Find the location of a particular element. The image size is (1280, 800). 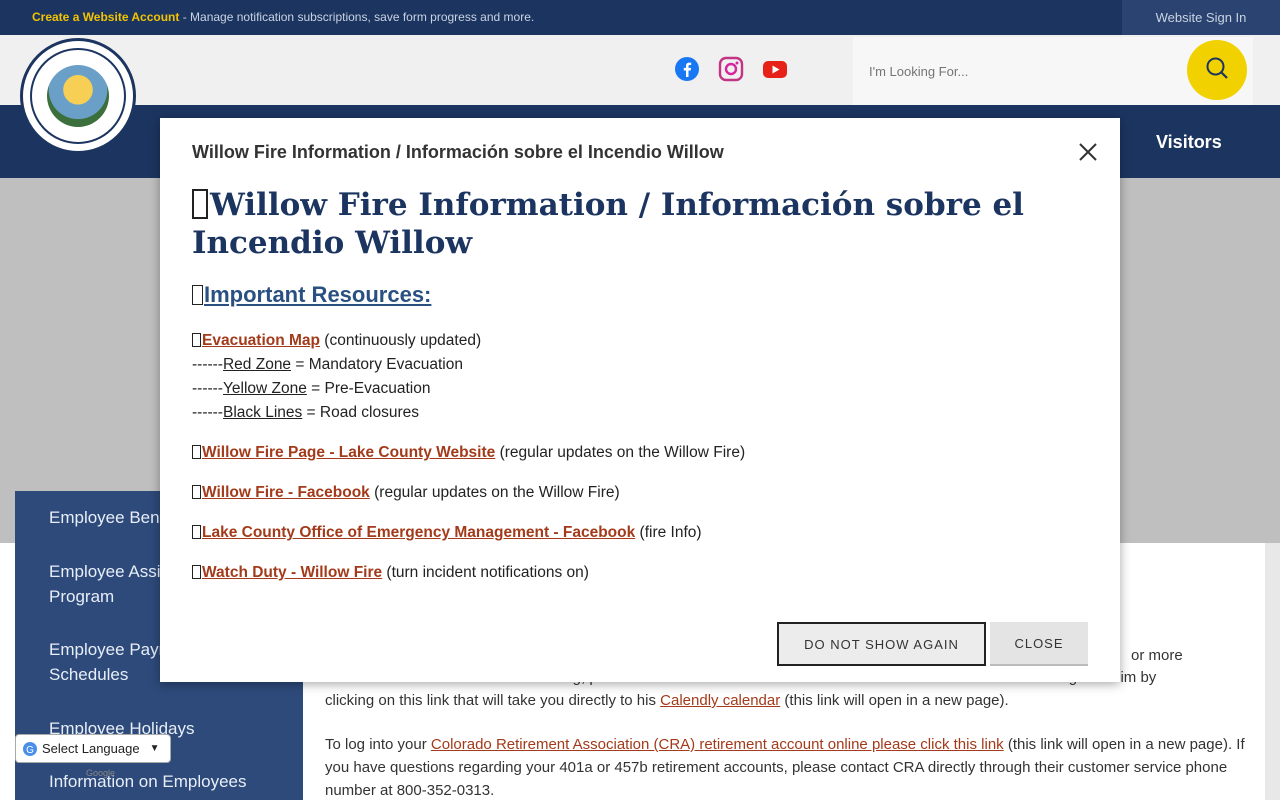

black-lines-label: Black Lines is located at coordinates (262, 412).